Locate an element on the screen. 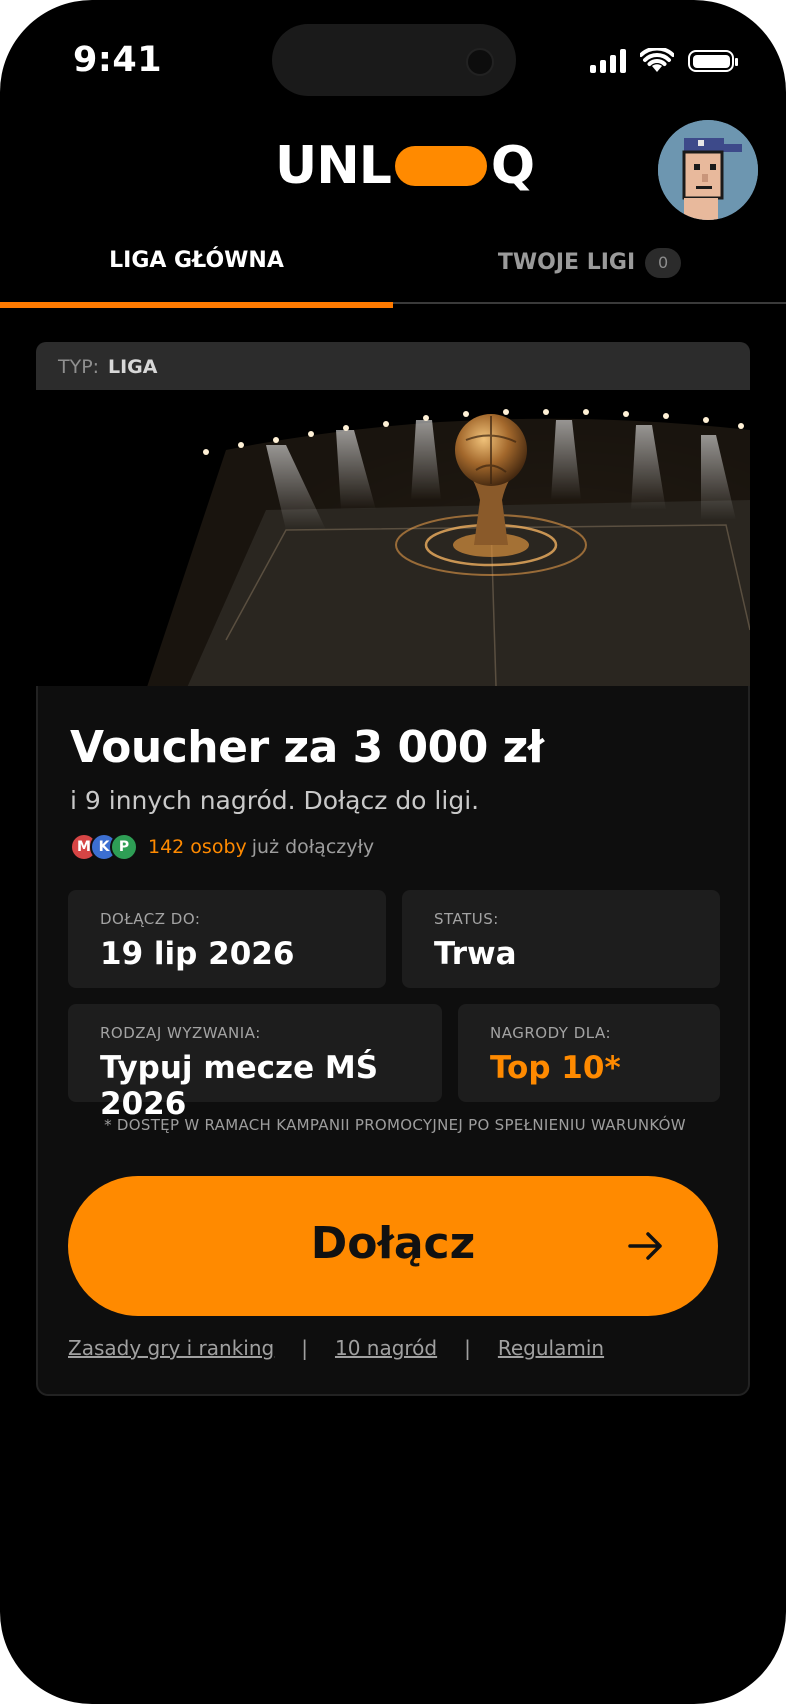 Image resolution: width=786 pixels, height=1704 pixels. join-until-label: DOŁĄCZ DO: is located at coordinates (150, 919).